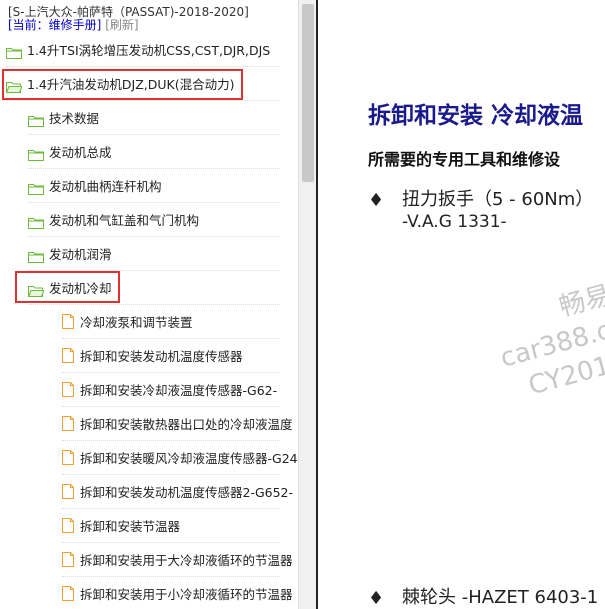  I want to click on tree-folder-item: 发动机曲柄连杆机构, so click(154, 186).